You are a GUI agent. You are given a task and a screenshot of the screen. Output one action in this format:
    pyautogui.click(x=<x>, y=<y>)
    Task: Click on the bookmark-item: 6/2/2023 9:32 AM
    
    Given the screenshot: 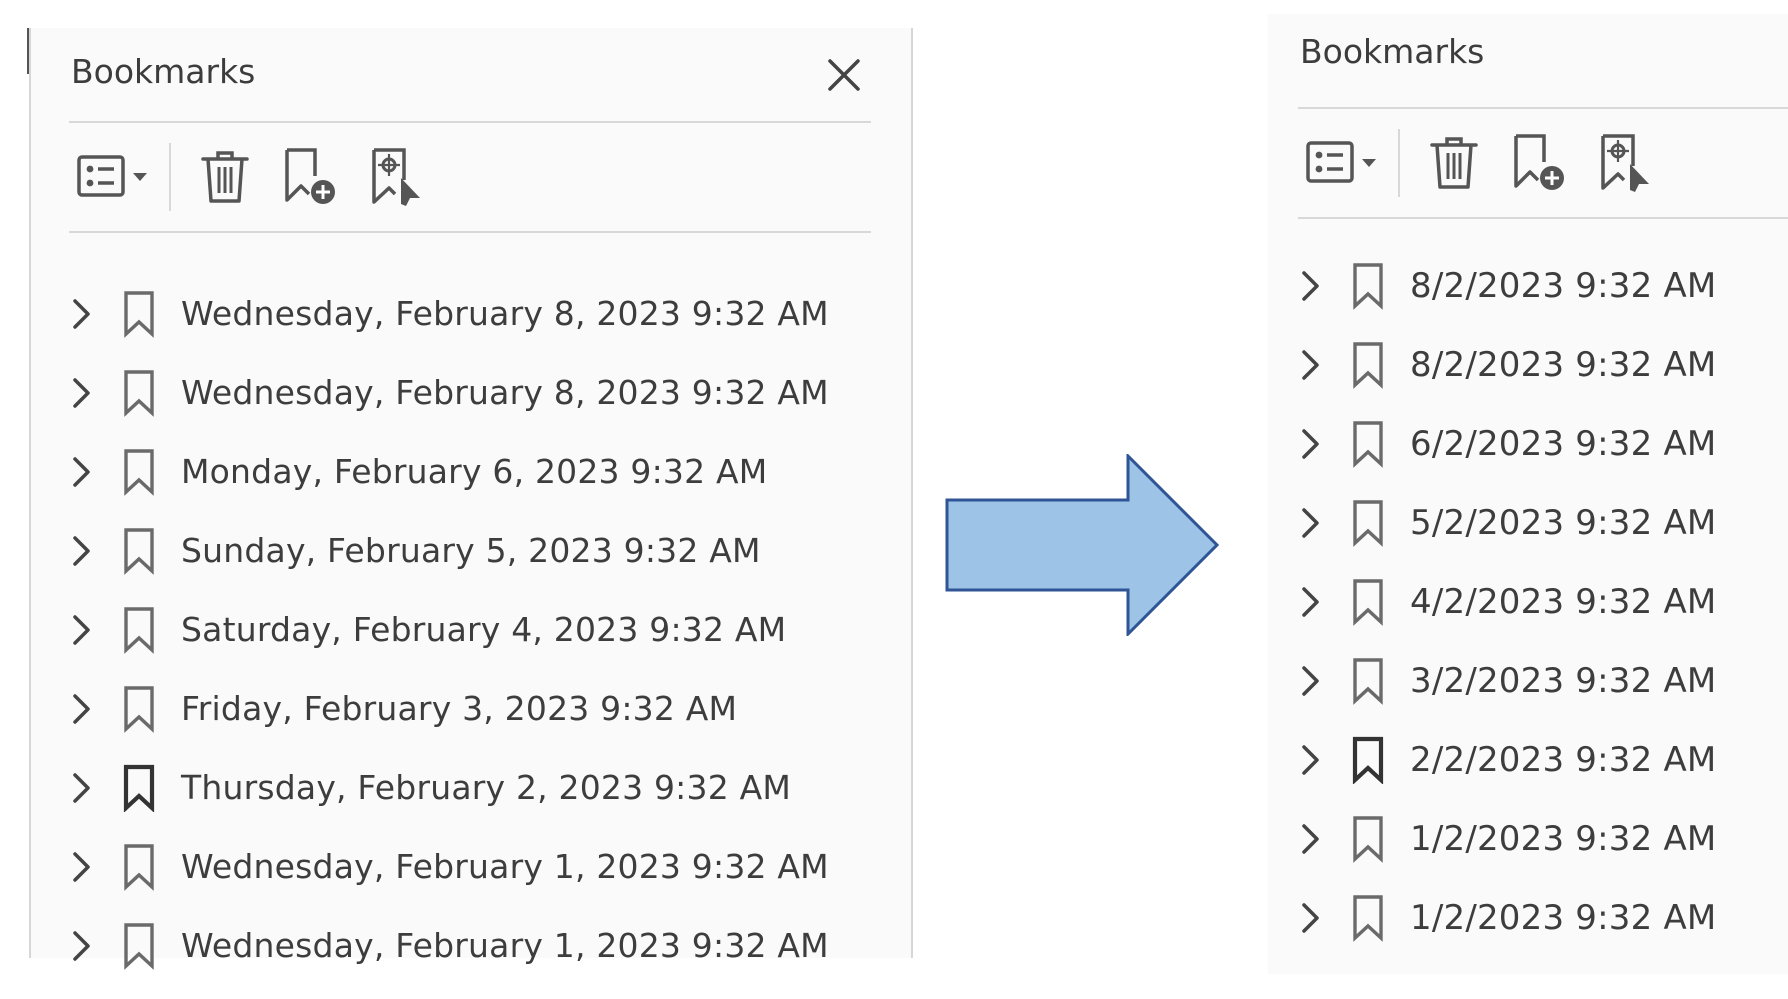 What is the action you would take?
    pyautogui.click(x=1503, y=443)
    